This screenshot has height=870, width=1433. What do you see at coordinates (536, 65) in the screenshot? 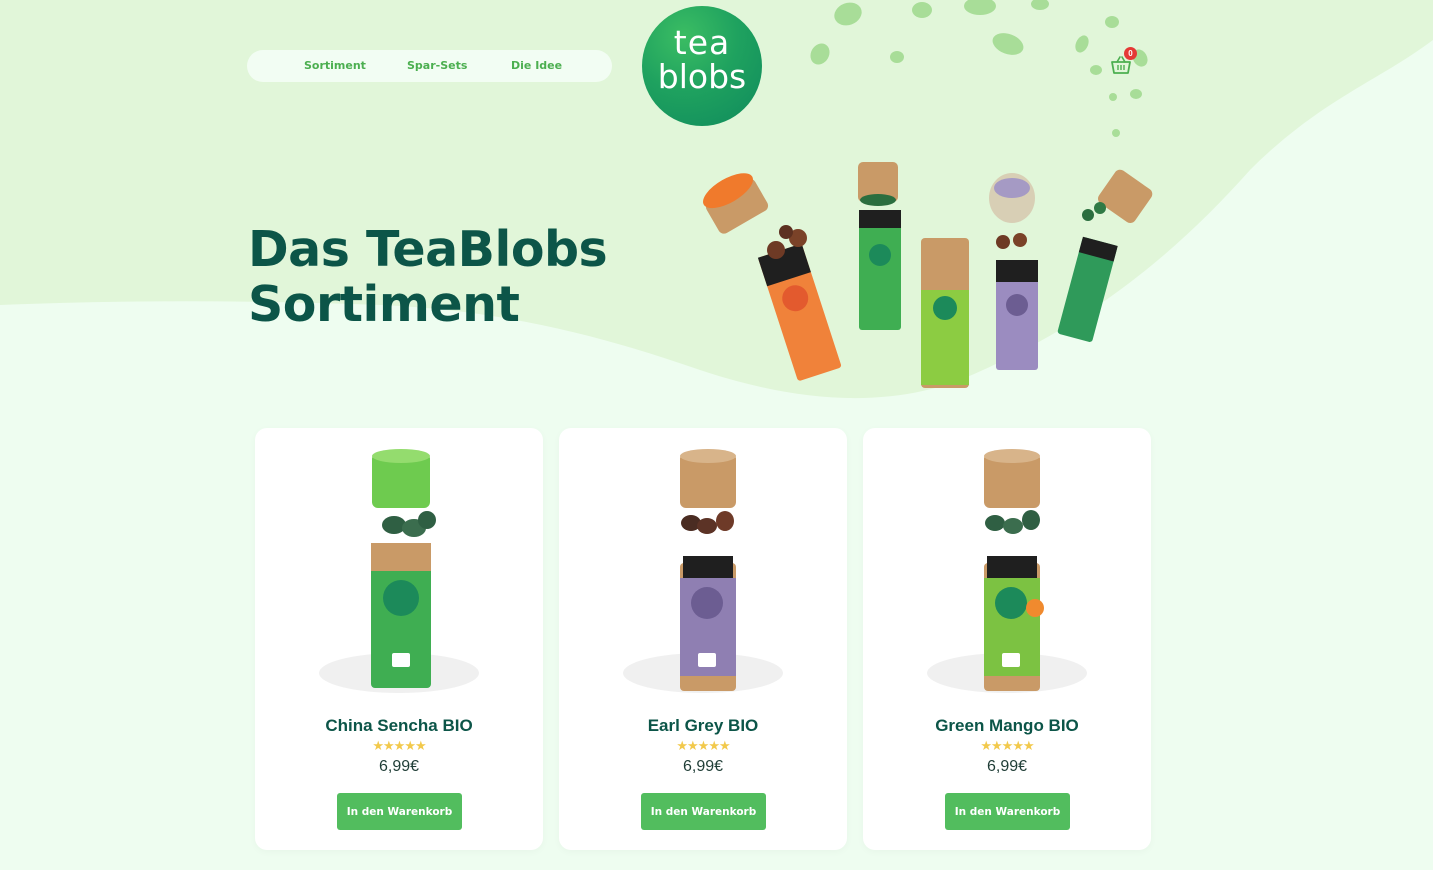
I see `nav-item-die-idee: Die Idee` at bounding box center [536, 65].